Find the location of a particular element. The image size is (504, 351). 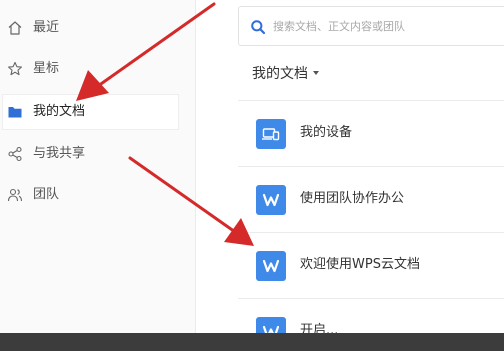

star-icon is located at coordinates (15, 69).